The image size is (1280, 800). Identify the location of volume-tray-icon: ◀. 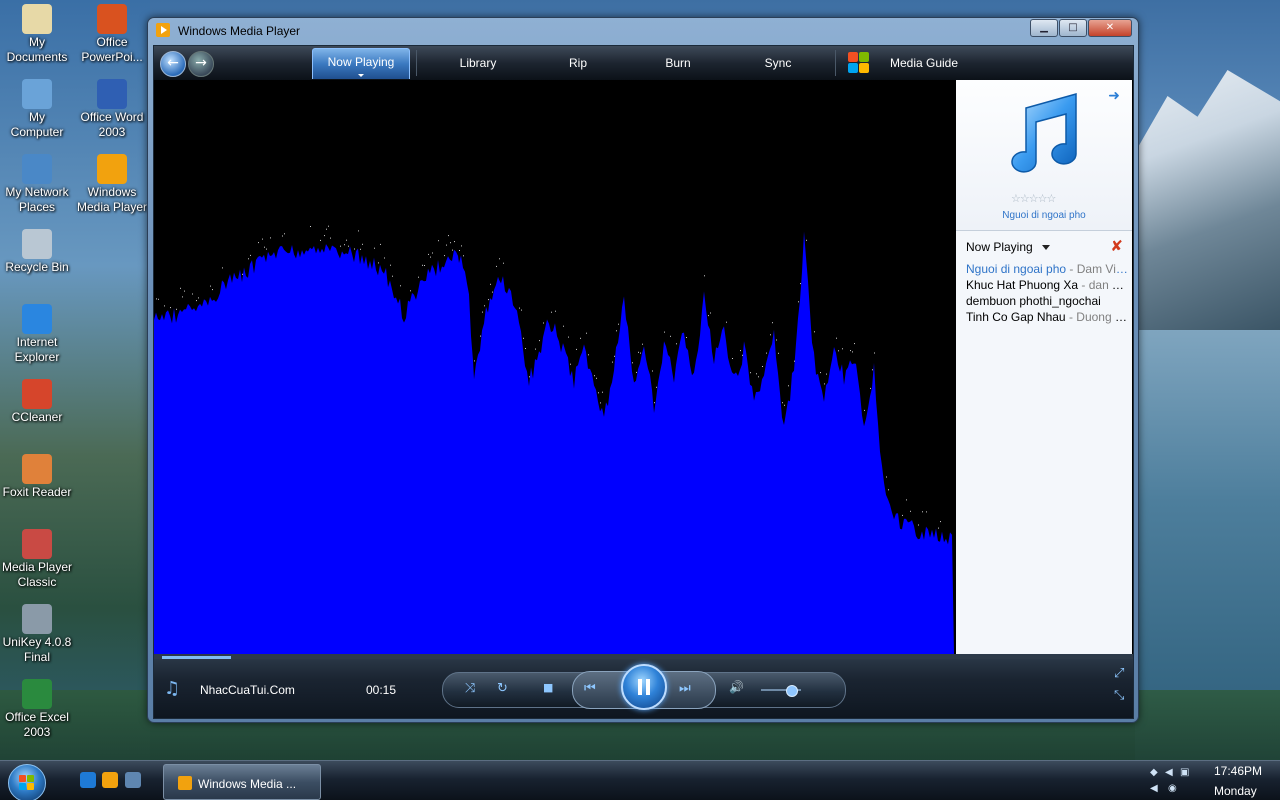
(1171, 773).